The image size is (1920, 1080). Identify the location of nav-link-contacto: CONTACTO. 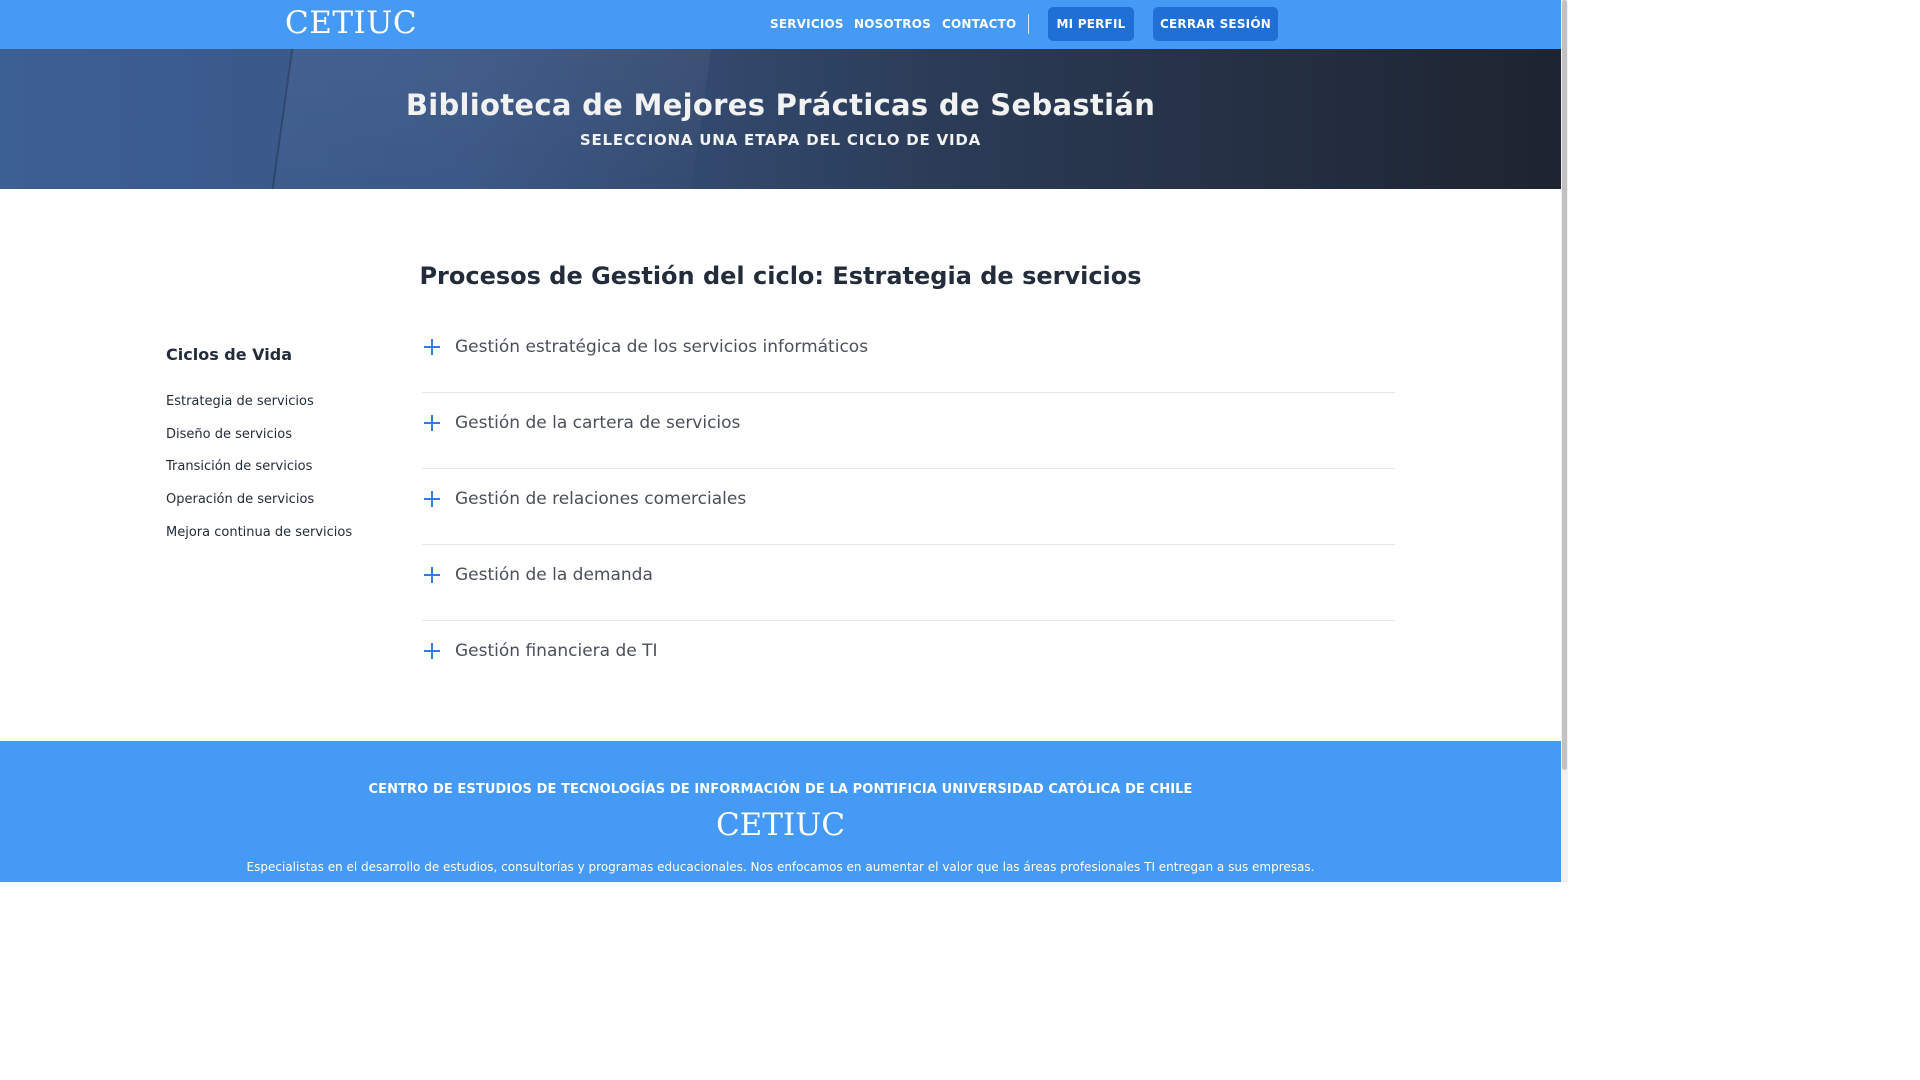
(979, 24).